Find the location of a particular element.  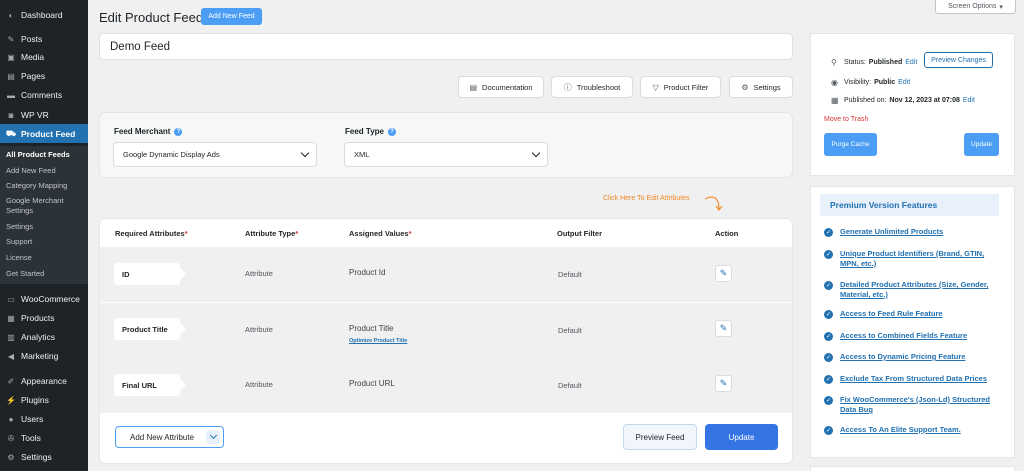

publish-update-button: Update is located at coordinates (981, 144).